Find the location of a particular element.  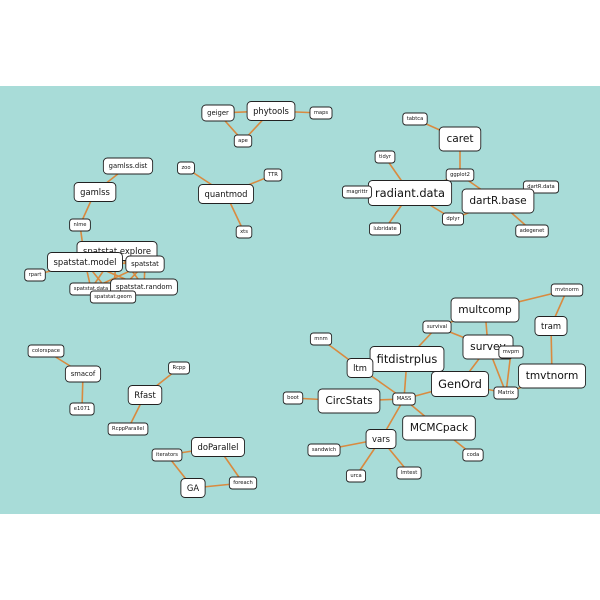

node-doParallel: doParallel is located at coordinates (218, 447).